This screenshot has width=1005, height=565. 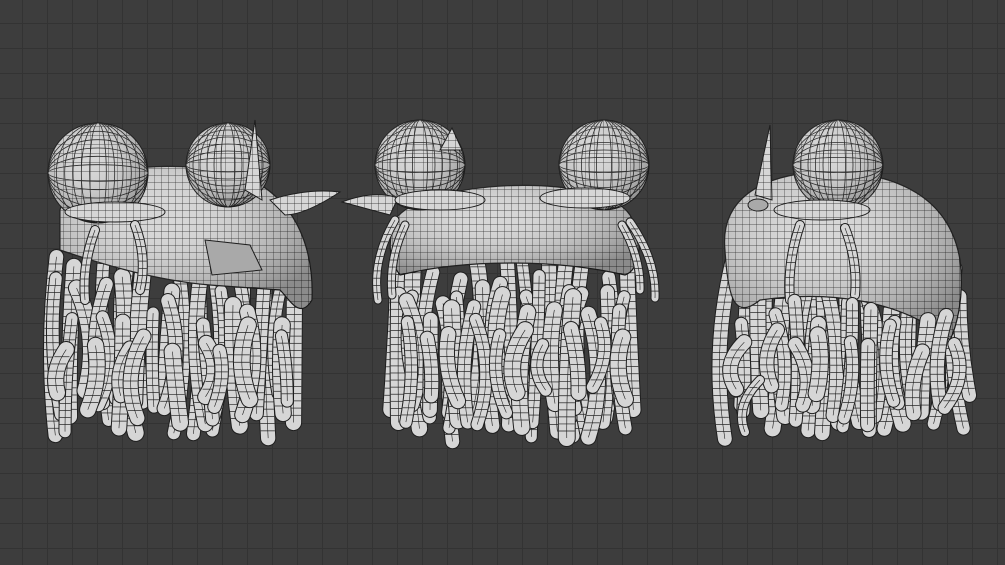 I want to click on bun-hole, so click(x=758, y=205).